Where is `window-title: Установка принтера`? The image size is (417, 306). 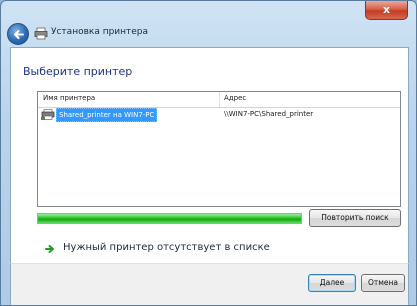
window-title: Установка принтера is located at coordinates (100, 32).